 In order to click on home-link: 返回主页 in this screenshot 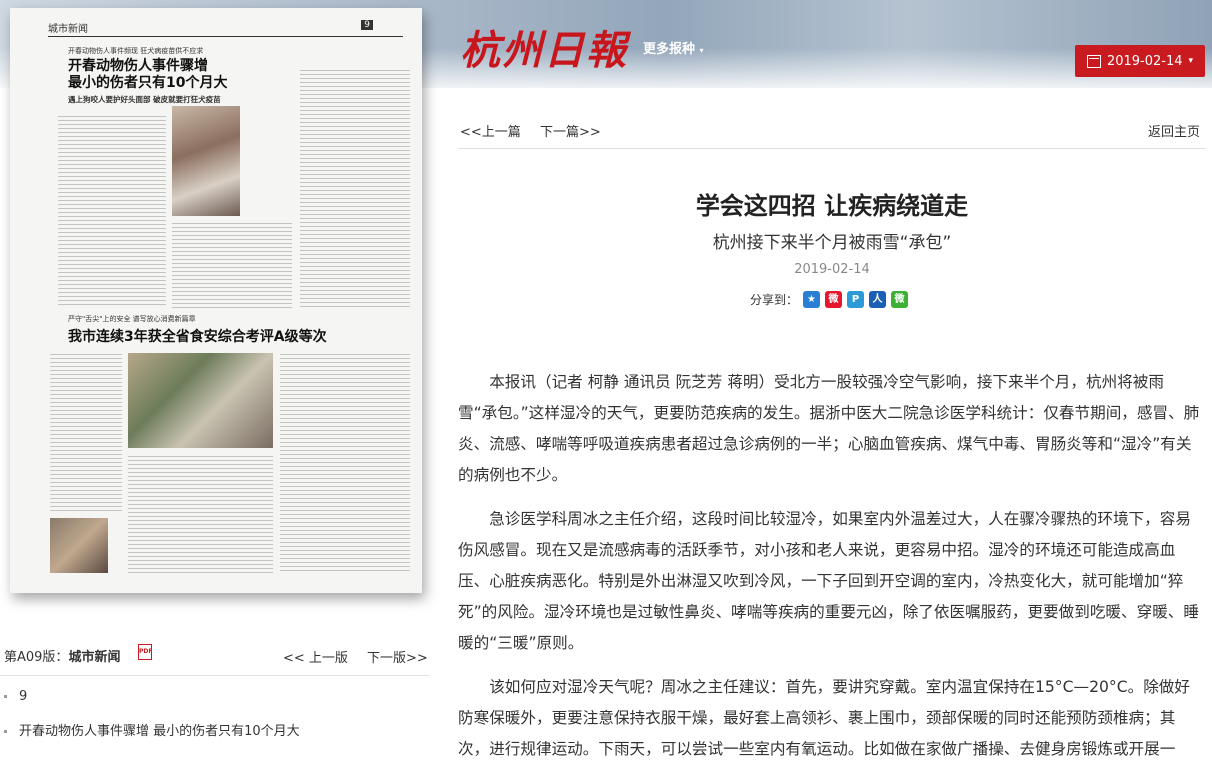, I will do `click(1174, 130)`.